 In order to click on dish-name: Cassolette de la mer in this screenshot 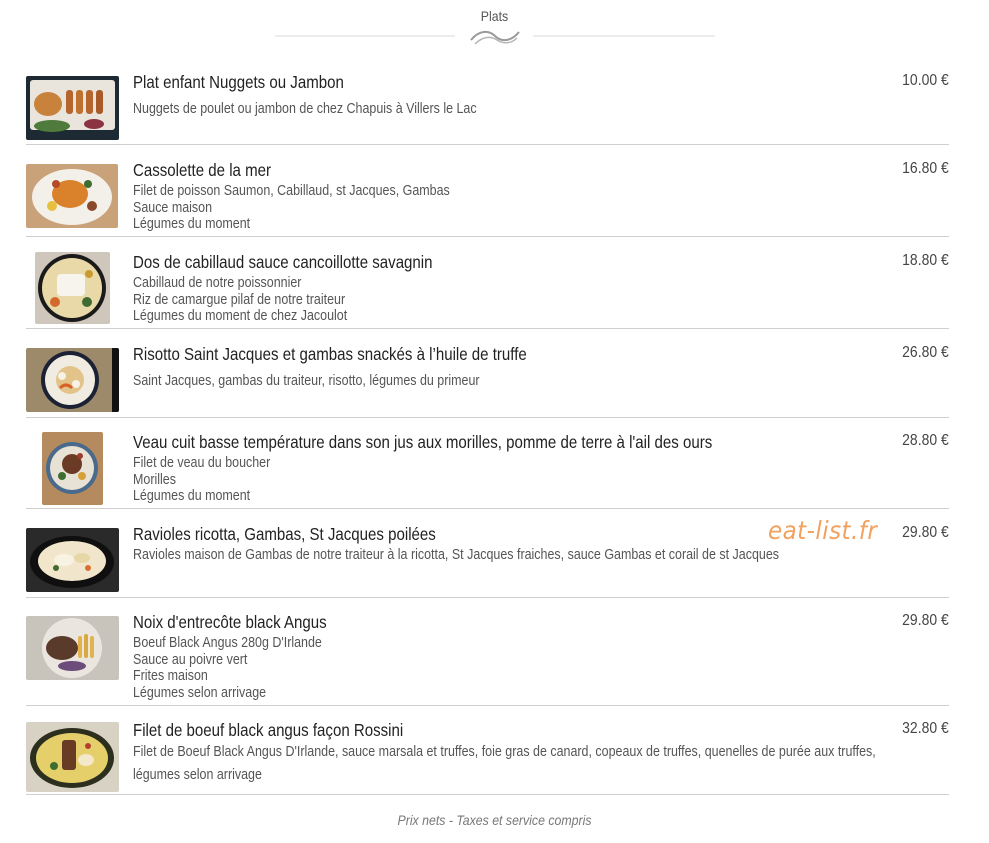, I will do `click(202, 170)`.